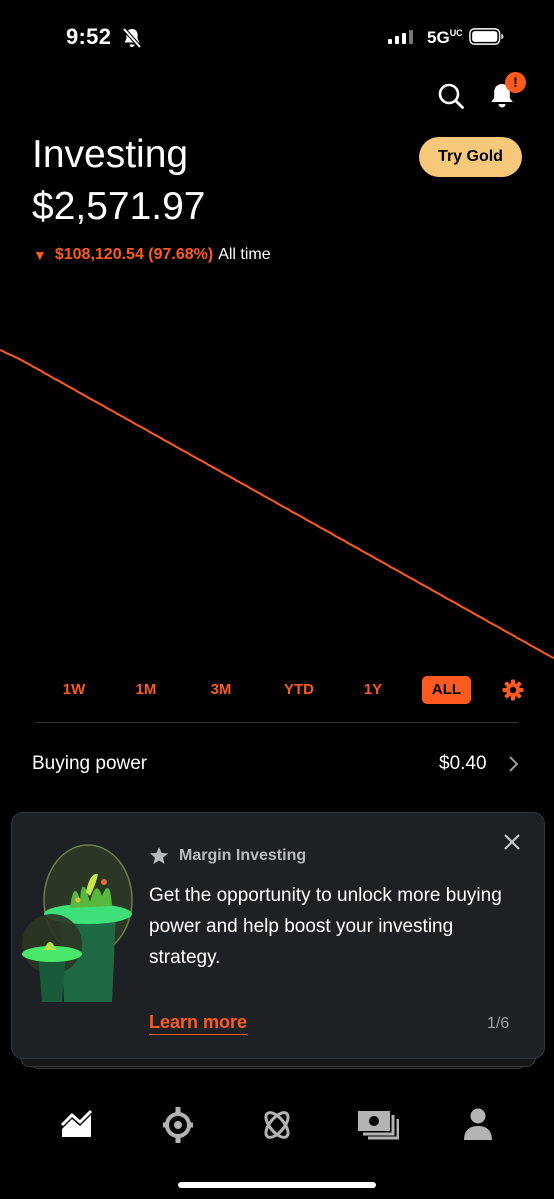 The height and width of the screenshot is (1199, 554). I want to click on signal-icon, so click(400, 37).